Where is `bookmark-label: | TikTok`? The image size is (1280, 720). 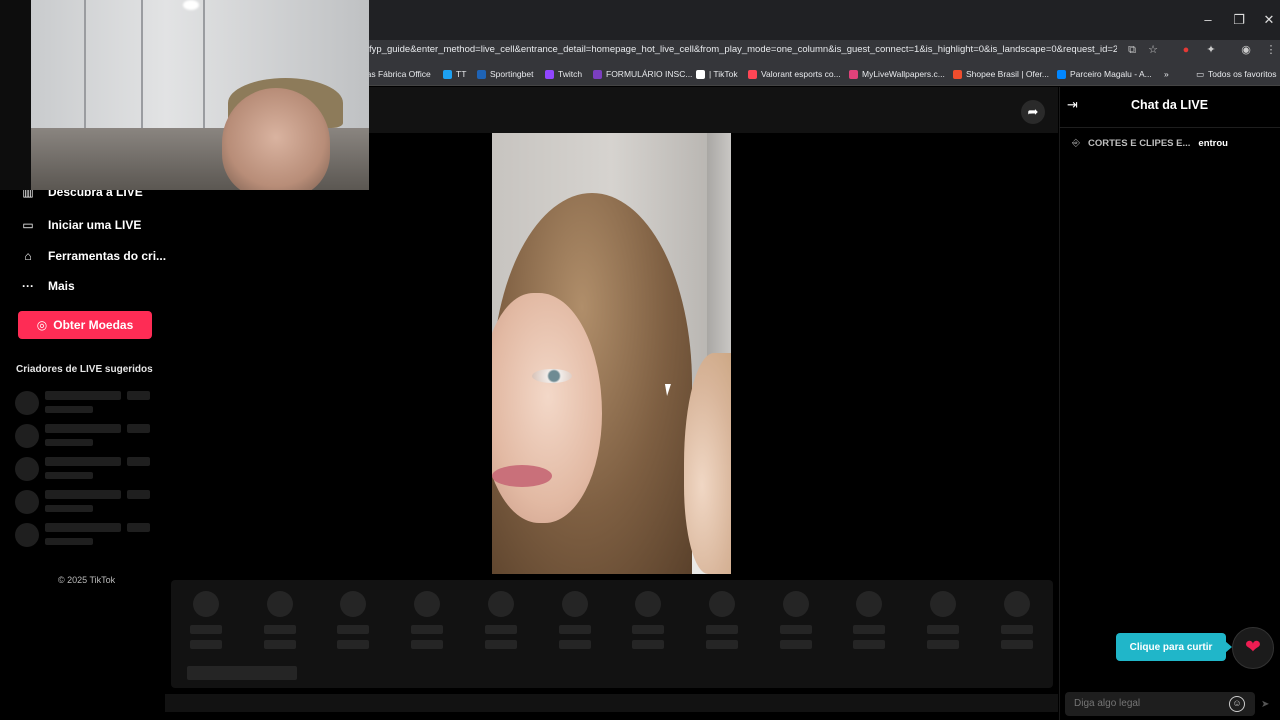 bookmark-label: | TikTok is located at coordinates (723, 74).